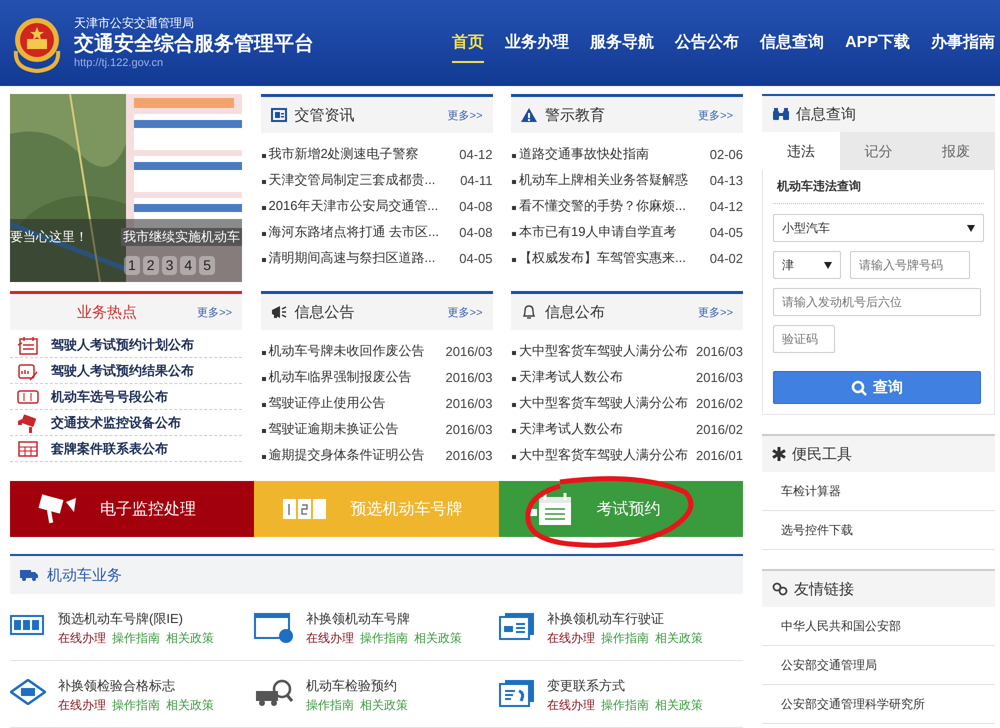  Describe the element at coordinates (136, 686) in the screenshot. I see `service-link: 补换领检验合格标志` at that location.